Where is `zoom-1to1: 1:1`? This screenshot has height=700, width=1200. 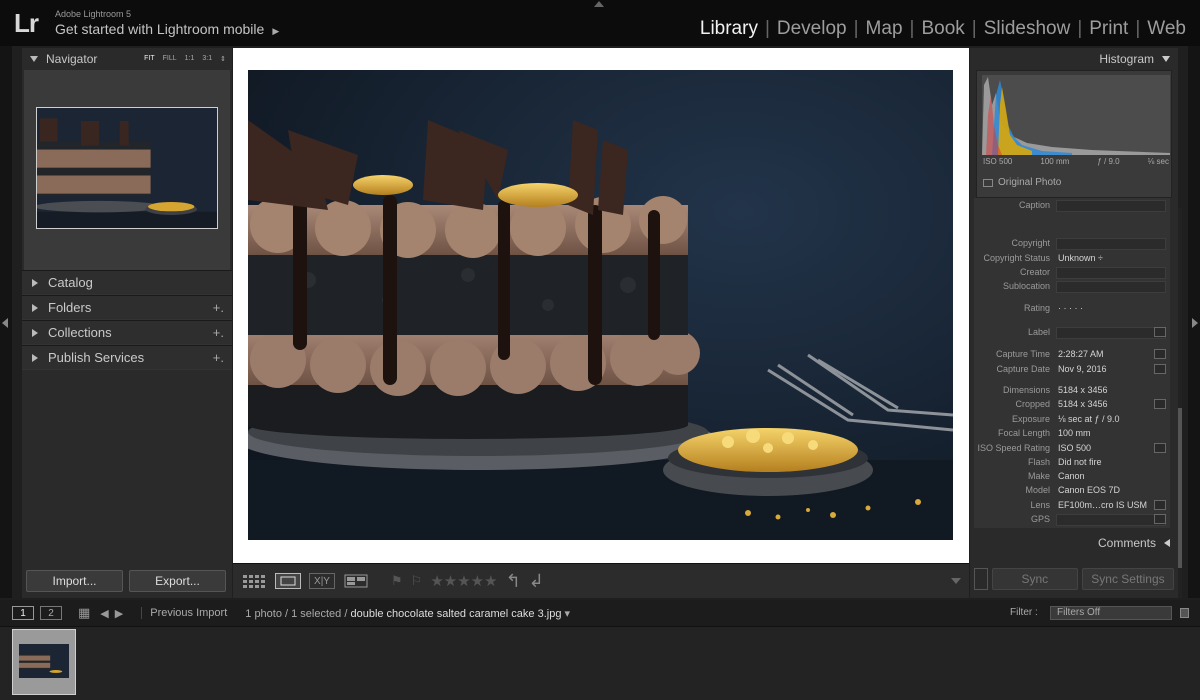 zoom-1to1: 1:1 is located at coordinates (190, 59).